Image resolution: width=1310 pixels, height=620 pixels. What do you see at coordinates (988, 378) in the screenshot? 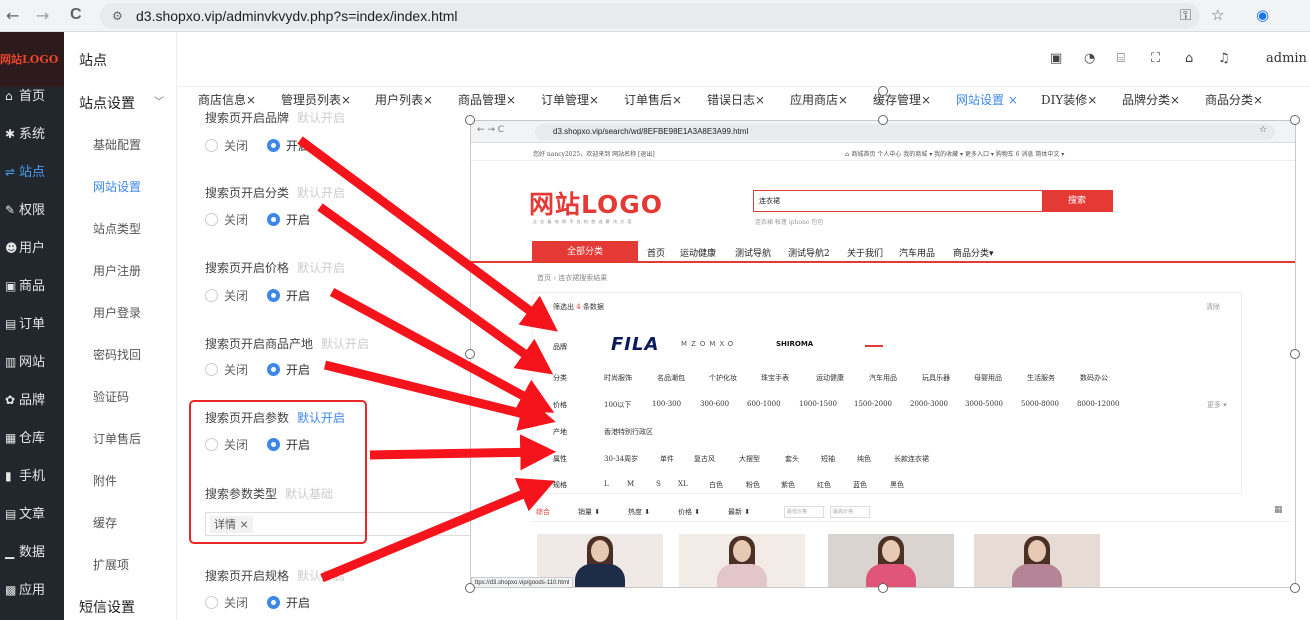
I see `filter-option: 母婴用品` at bounding box center [988, 378].